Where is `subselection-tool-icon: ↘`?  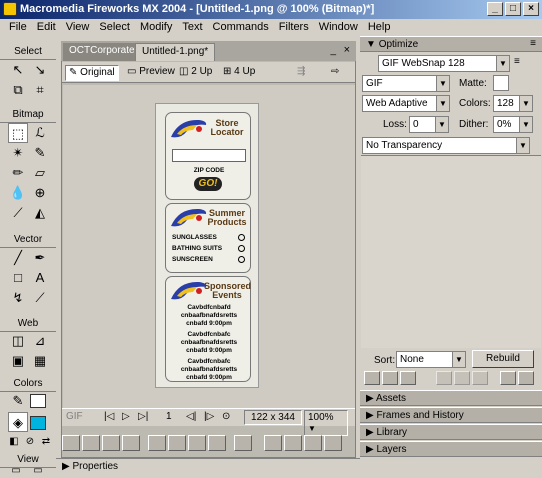 subselection-tool-icon: ↘ is located at coordinates (40, 70).